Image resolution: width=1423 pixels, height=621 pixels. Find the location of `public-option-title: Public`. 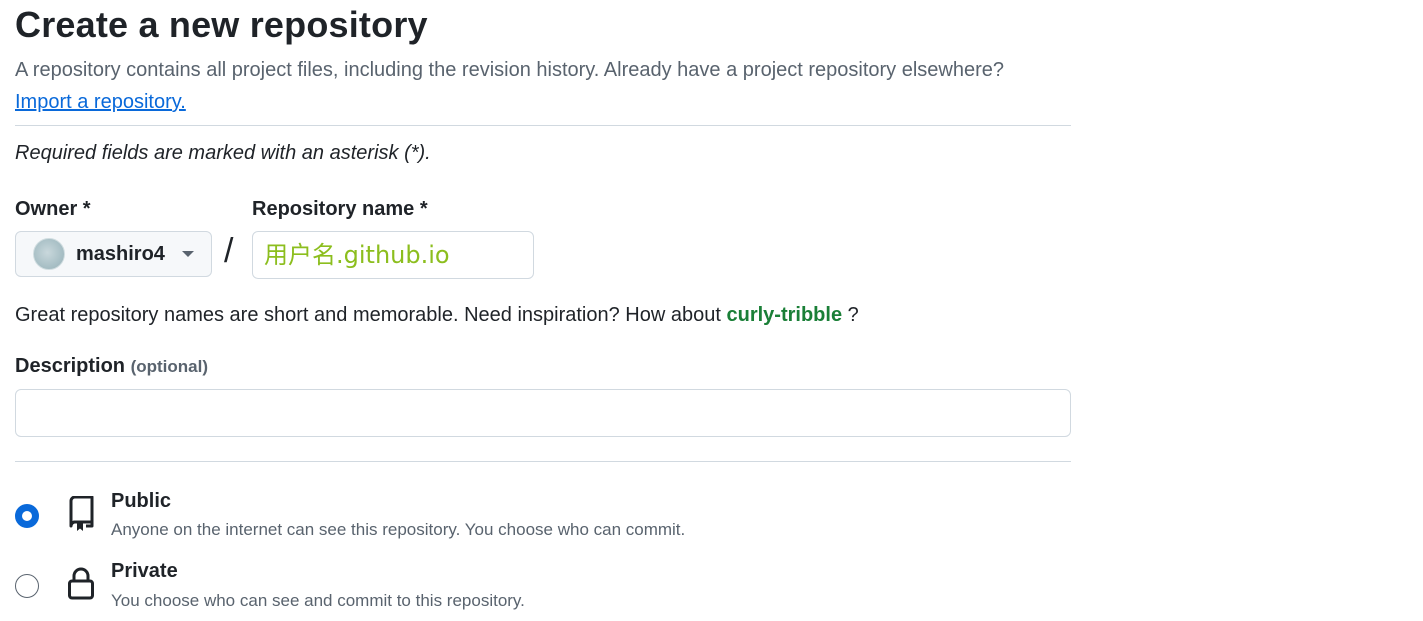

public-option-title: Public is located at coordinates (141, 501).